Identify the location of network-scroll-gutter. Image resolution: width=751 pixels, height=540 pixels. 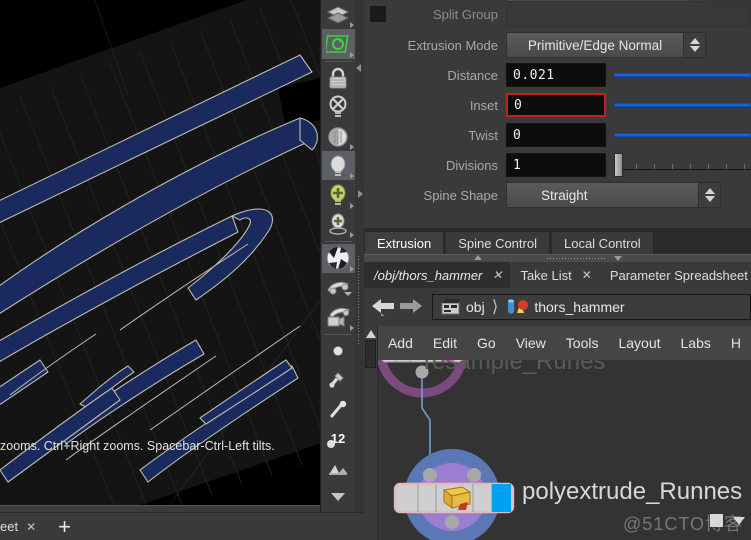
(371, 433).